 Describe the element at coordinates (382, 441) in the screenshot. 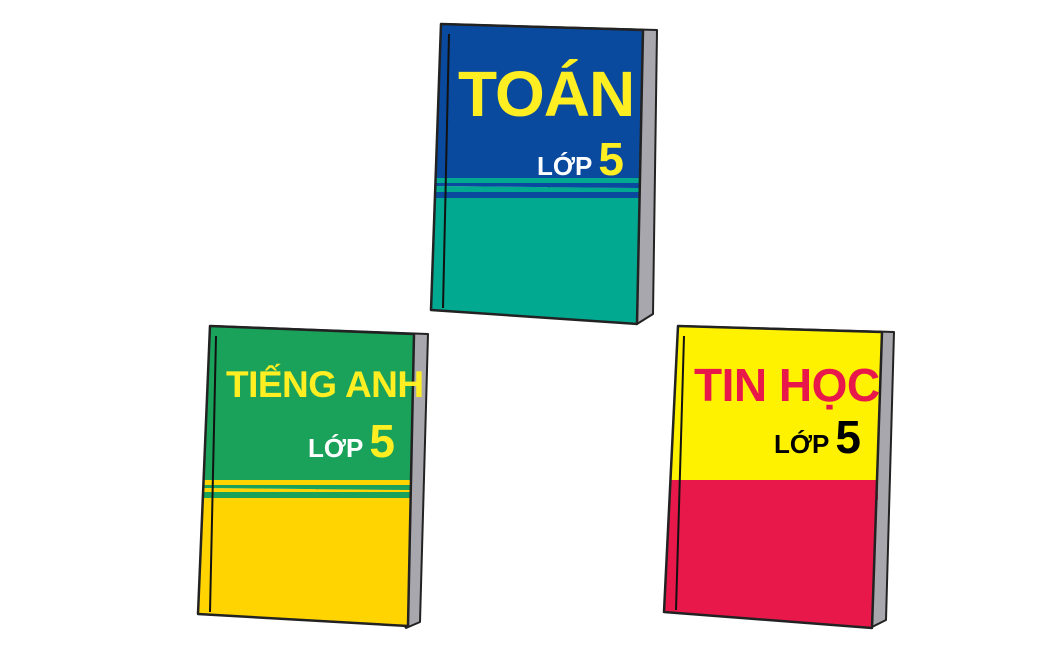

I see `book-tieng-anh-grade-number: 5` at that location.